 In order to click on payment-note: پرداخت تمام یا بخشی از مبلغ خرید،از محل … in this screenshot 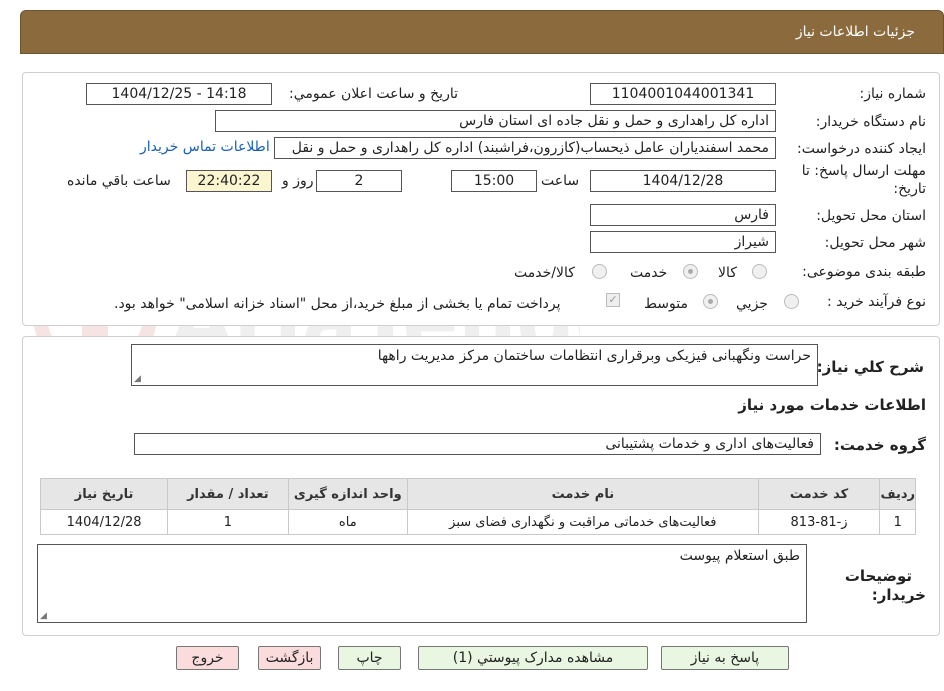, I will do `click(337, 304)`.